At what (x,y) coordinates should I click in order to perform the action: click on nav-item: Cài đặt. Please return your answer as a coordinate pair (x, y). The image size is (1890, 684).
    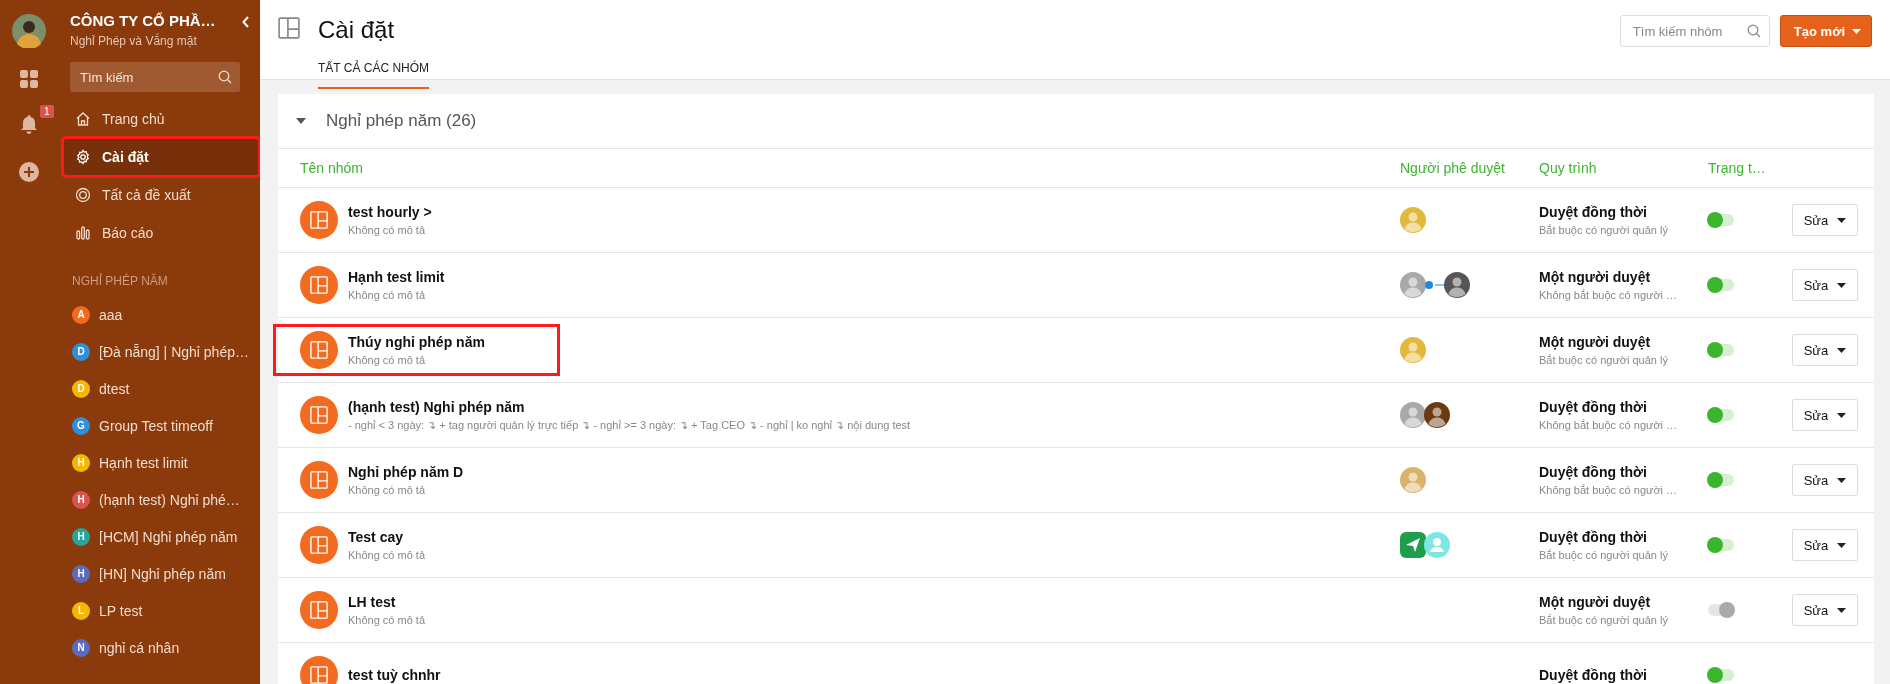
    Looking at the image, I should click on (161, 157).